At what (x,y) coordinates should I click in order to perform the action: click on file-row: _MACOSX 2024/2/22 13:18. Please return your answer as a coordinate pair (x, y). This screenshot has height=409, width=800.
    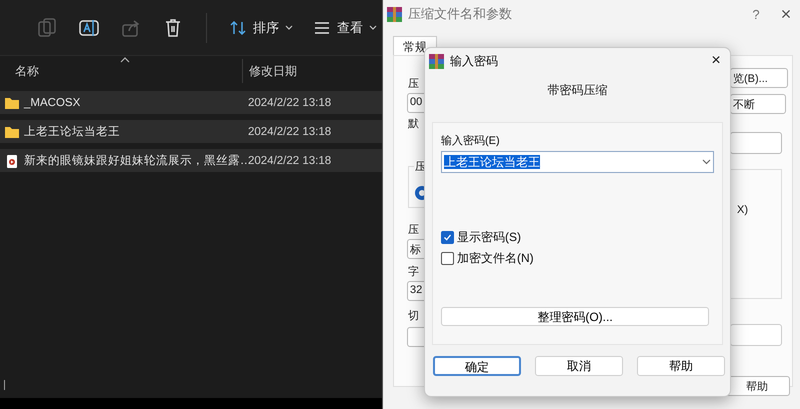
    Looking at the image, I should click on (191, 102).